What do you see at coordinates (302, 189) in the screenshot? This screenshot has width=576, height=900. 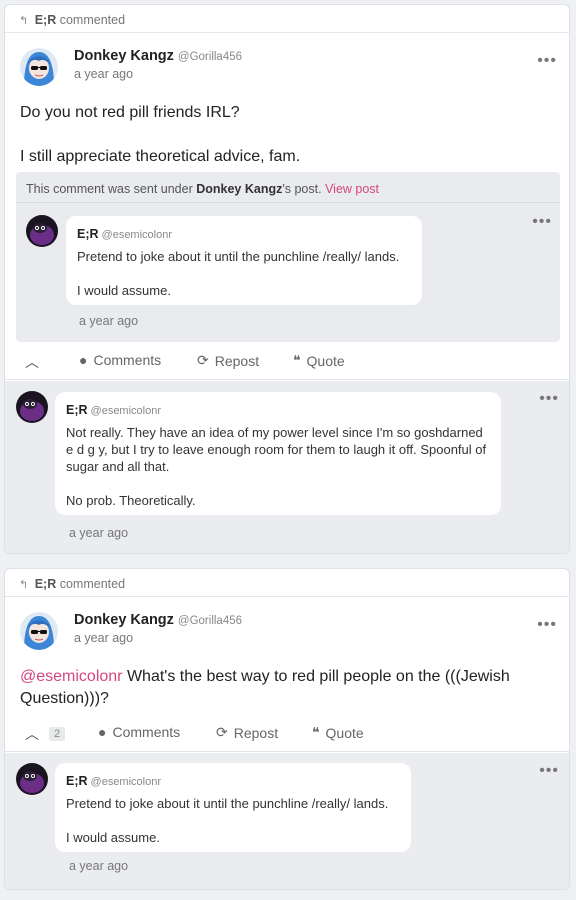 I see `context-suffix: 's post.` at bounding box center [302, 189].